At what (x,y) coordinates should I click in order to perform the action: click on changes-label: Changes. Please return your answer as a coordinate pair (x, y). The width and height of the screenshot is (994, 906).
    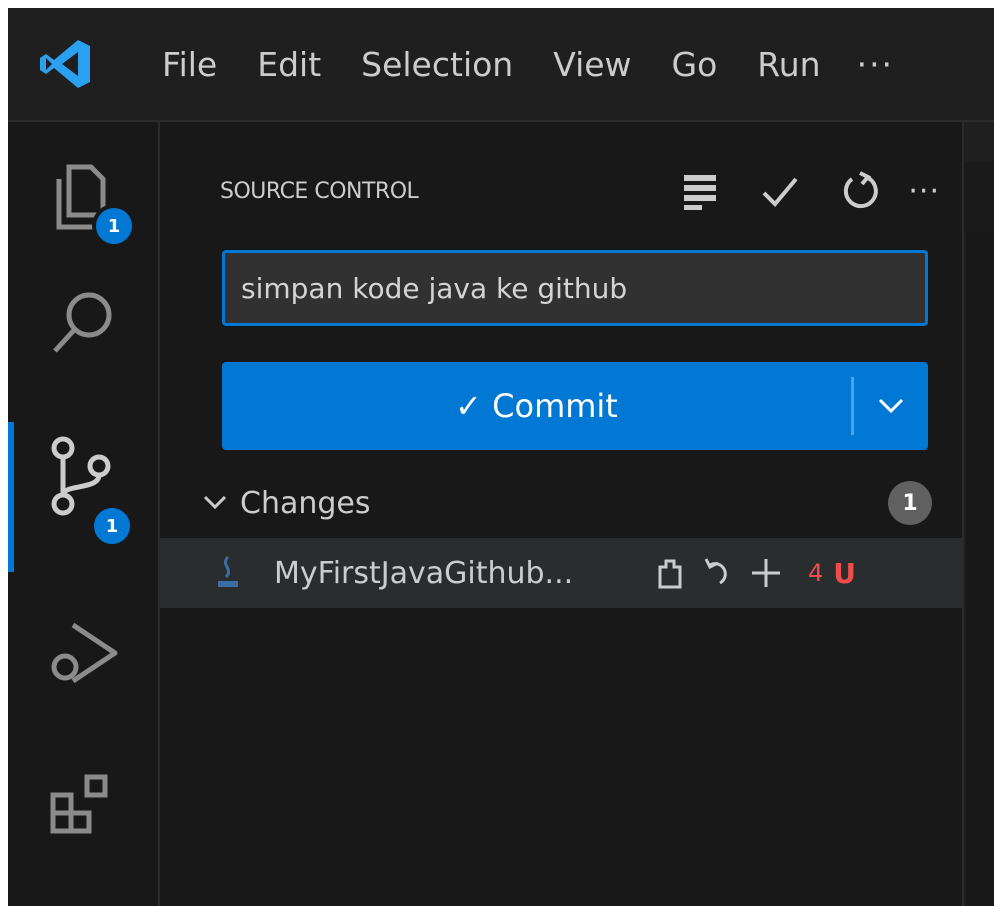
    Looking at the image, I should click on (305, 503).